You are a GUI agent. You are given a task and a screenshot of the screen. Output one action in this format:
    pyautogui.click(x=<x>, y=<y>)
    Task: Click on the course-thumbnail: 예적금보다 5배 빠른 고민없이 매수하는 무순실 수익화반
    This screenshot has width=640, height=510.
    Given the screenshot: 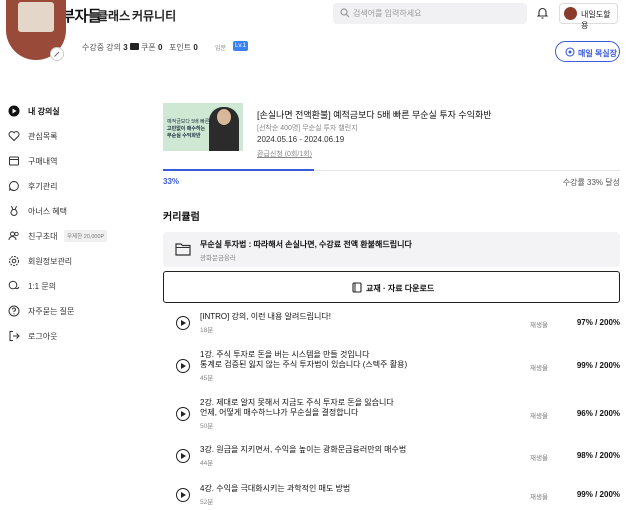 What is the action you would take?
    pyautogui.click(x=203, y=127)
    